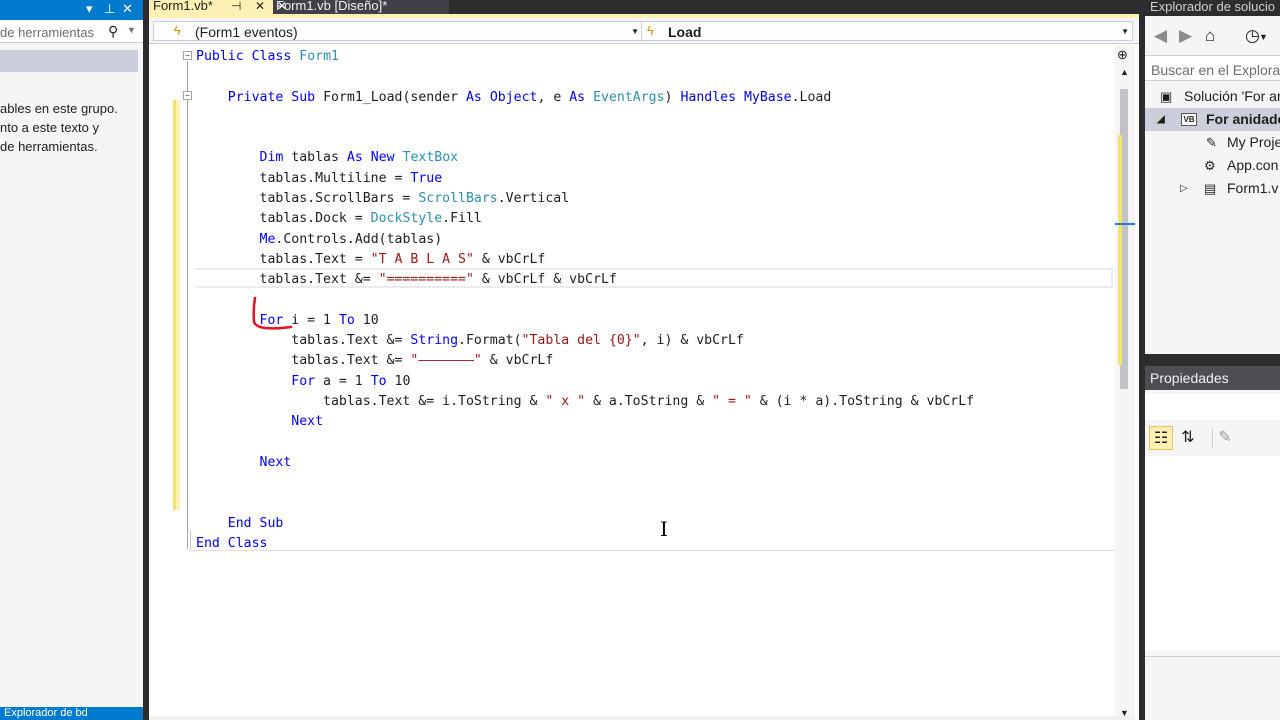 This screenshot has width=1280, height=720. Describe the element at coordinates (71, 32) in the screenshot. I see `toolbox-search-box: de herramientas ⚲ ▼` at that location.